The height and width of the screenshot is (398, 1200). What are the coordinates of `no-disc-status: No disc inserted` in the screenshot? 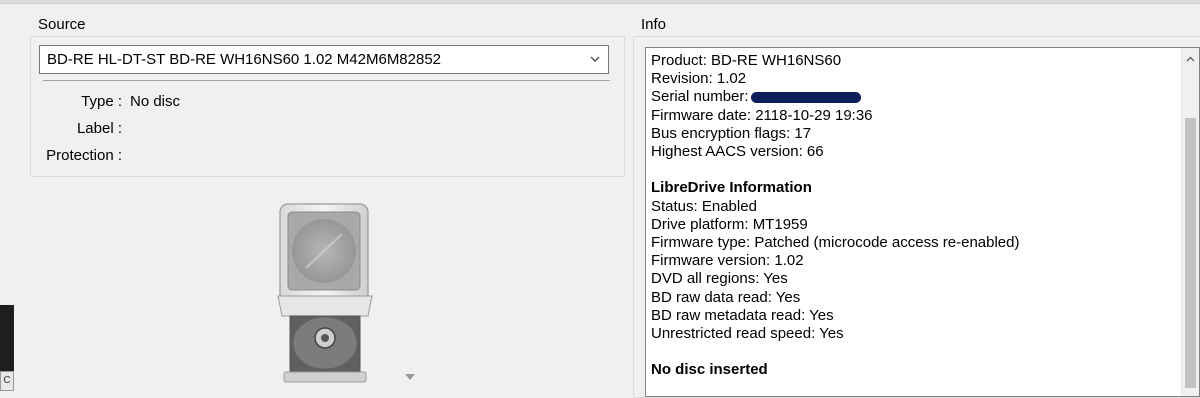 It's located at (709, 370).